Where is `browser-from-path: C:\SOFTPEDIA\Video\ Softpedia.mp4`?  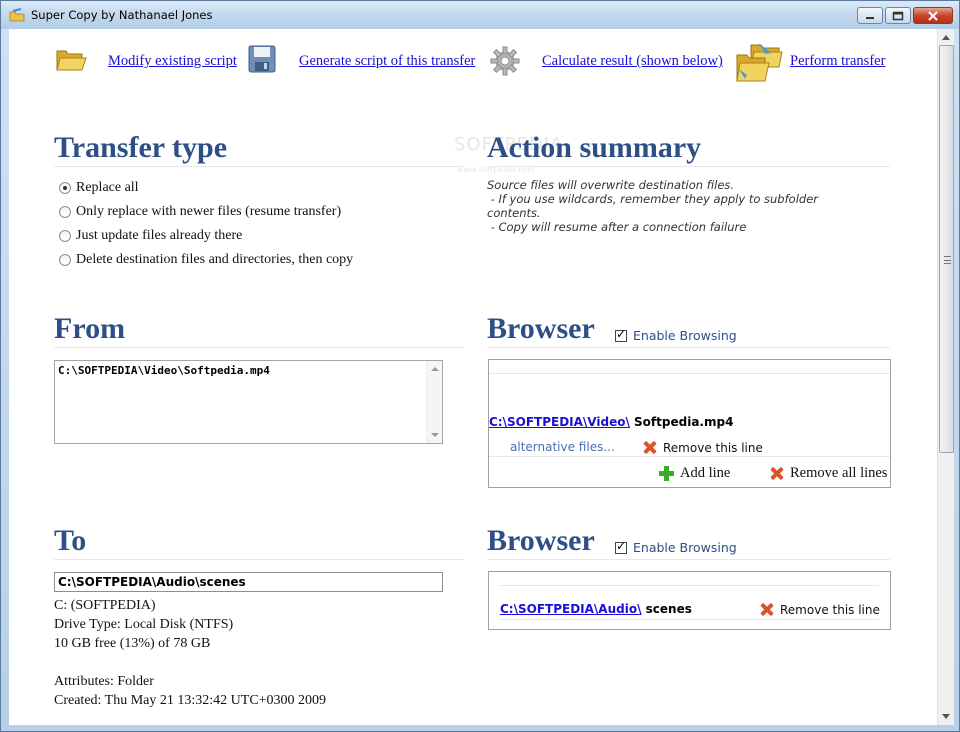 browser-from-path: C:\SOFTPEDIA\Video\ Softpedia.mp4 is located at coordinates (611, 422).